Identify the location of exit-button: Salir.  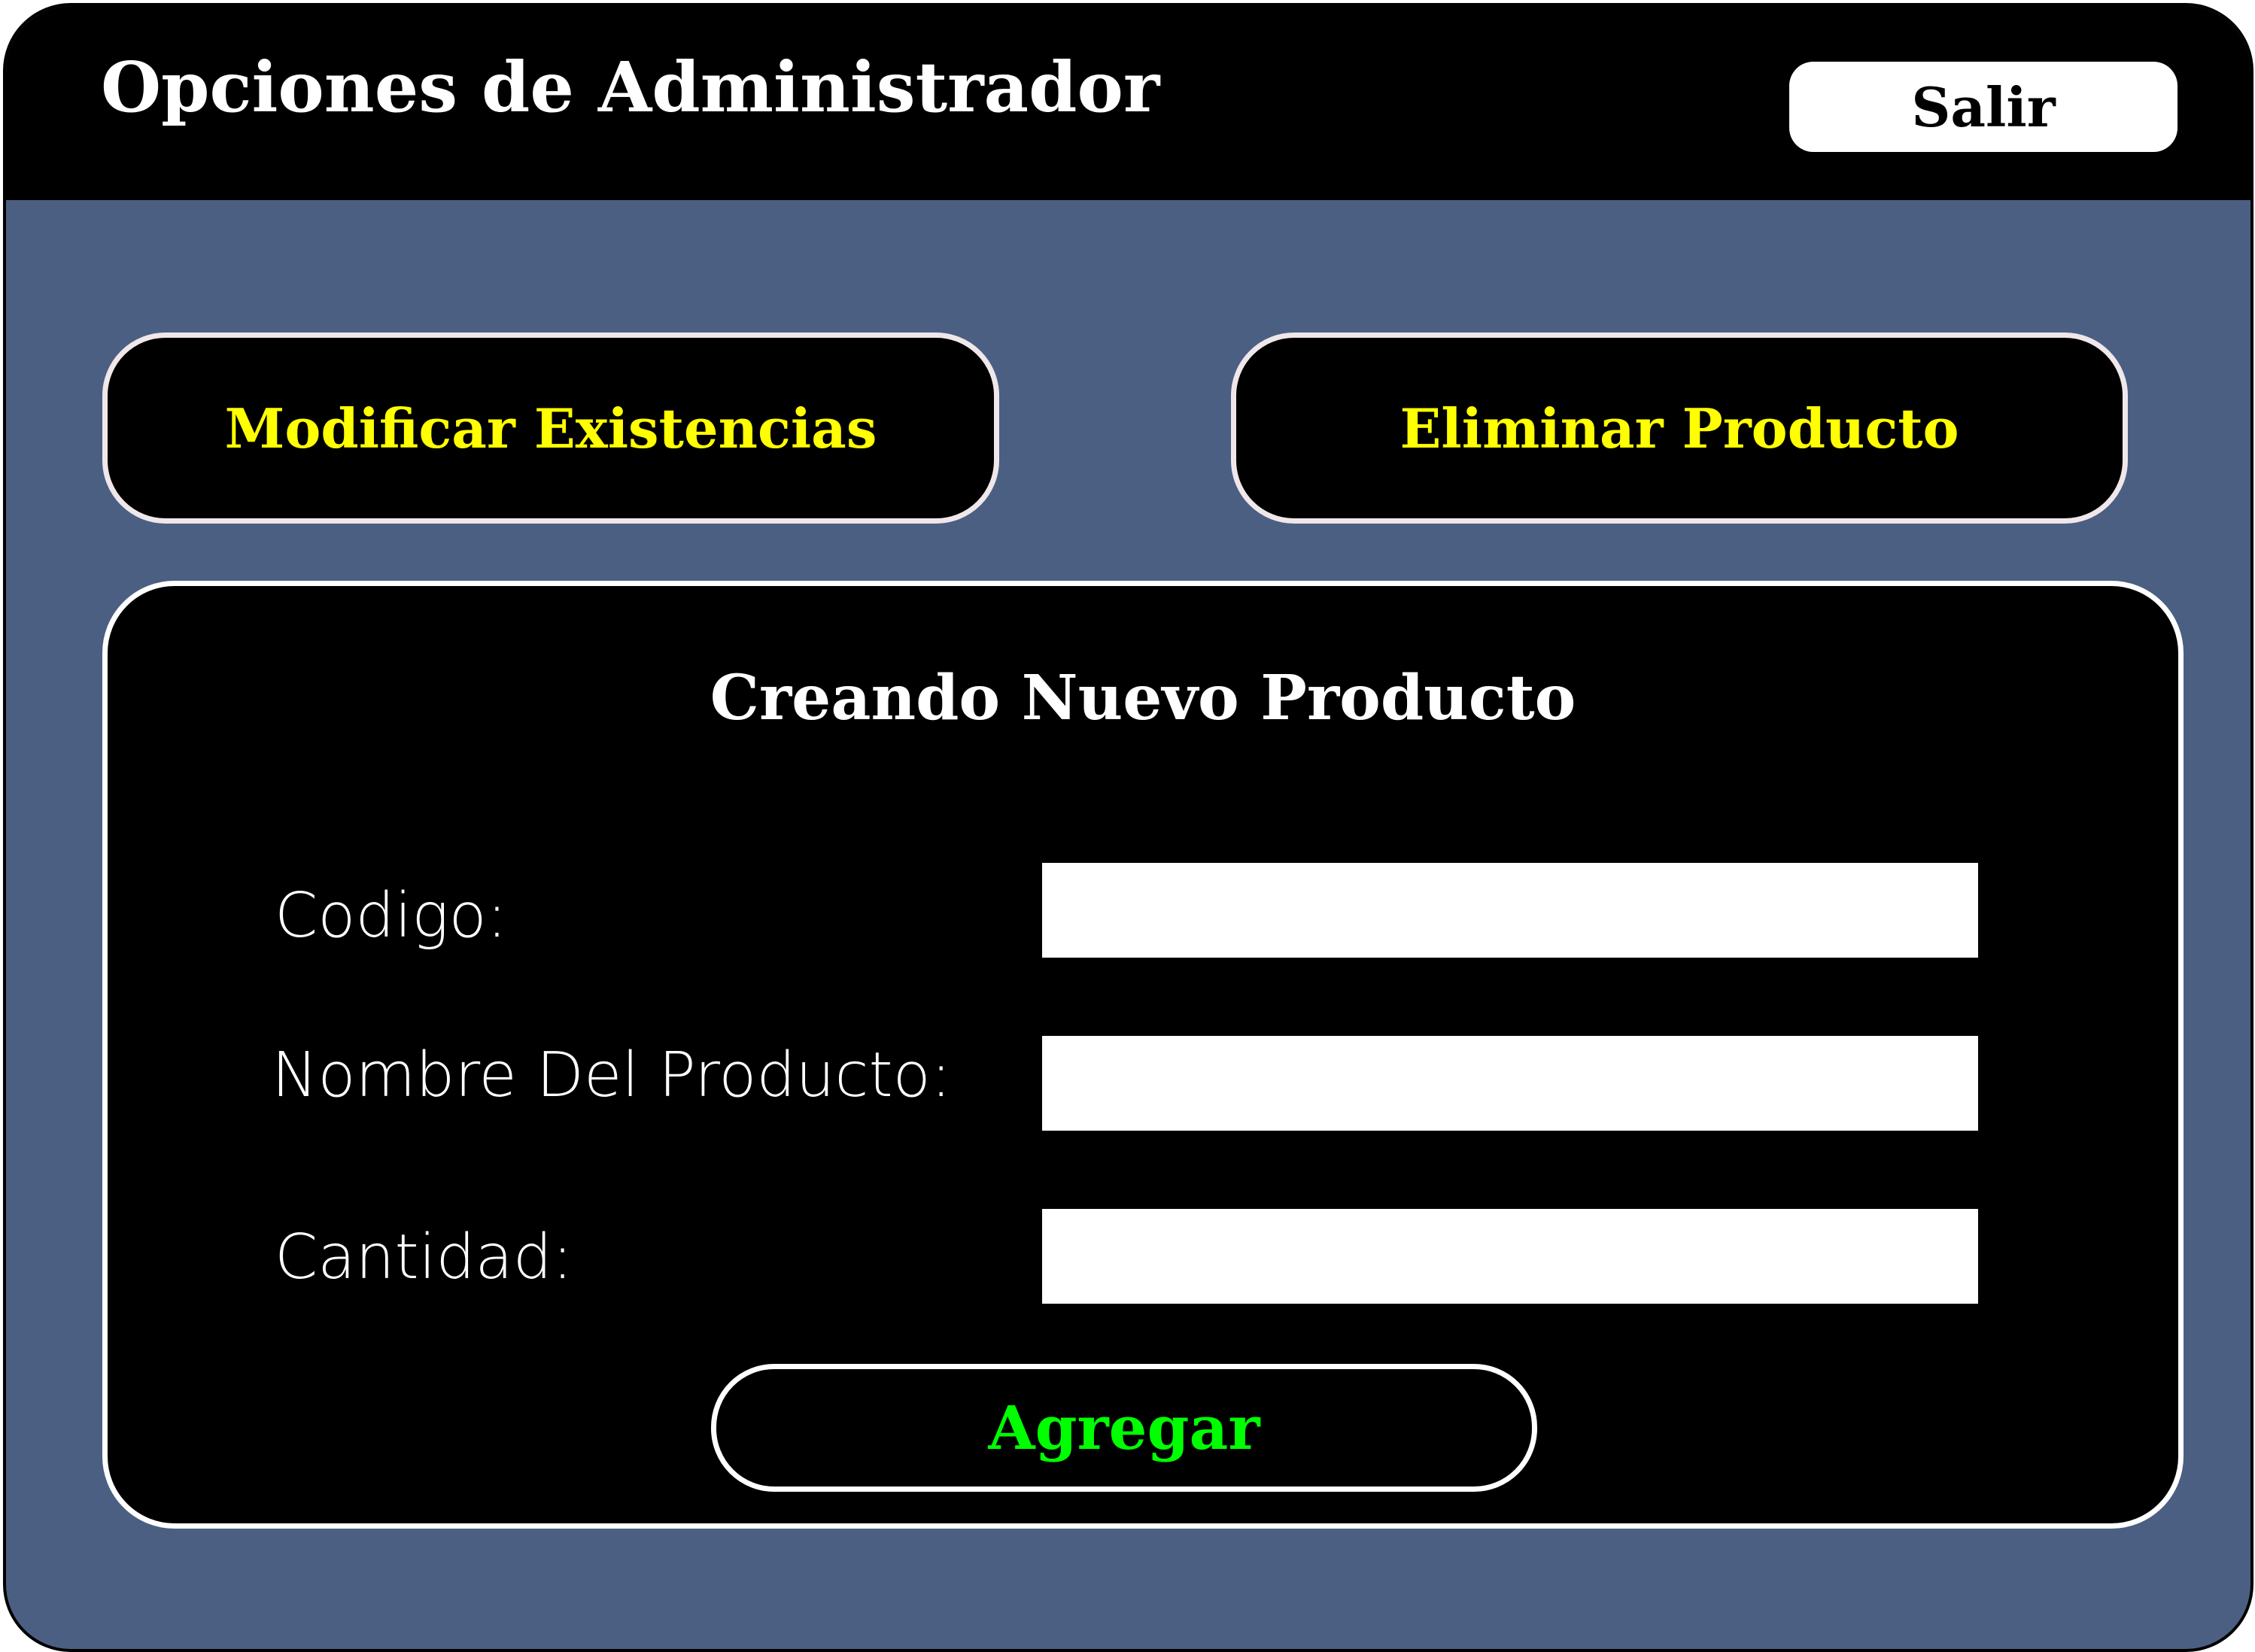
(1984, 107).